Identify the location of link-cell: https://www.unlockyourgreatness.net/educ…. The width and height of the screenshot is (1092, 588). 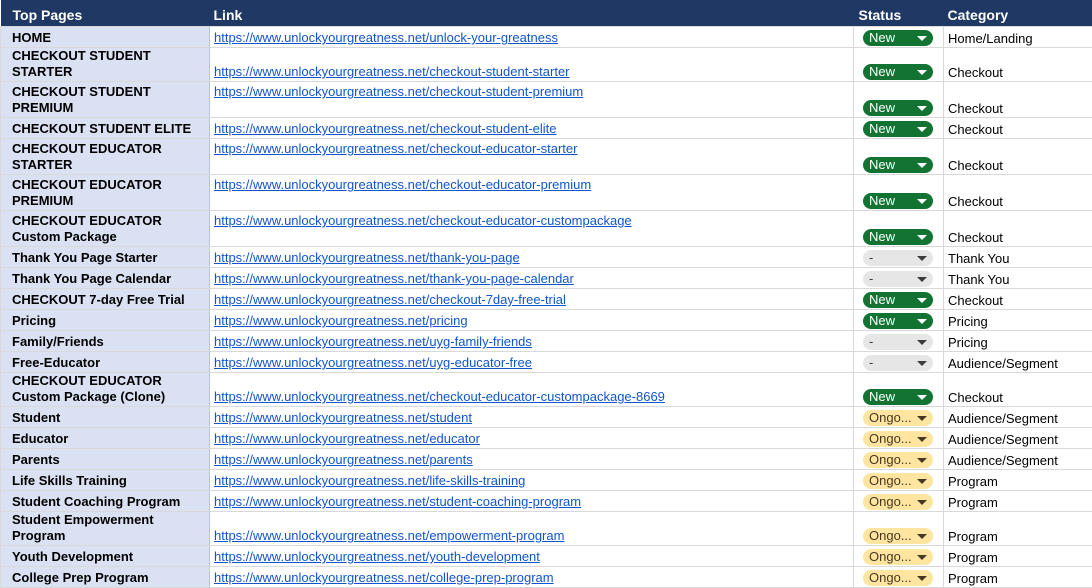
(532, 438).